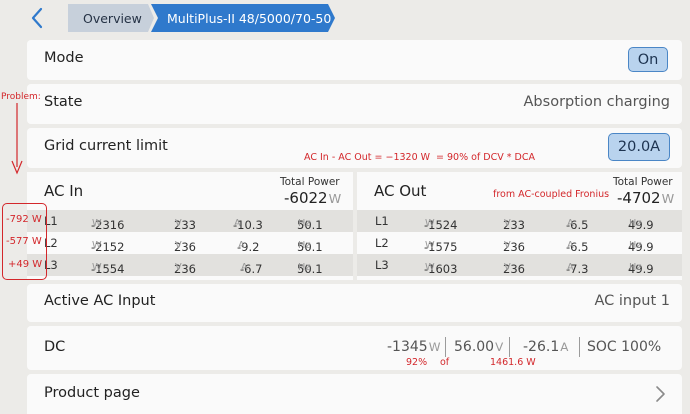 The height and width of the screenshot is (414, 690). What do you see at coordinates (596, 102) in the screenshot?
I see `state-value: Absorption charging` at bounding box center [596, 102].